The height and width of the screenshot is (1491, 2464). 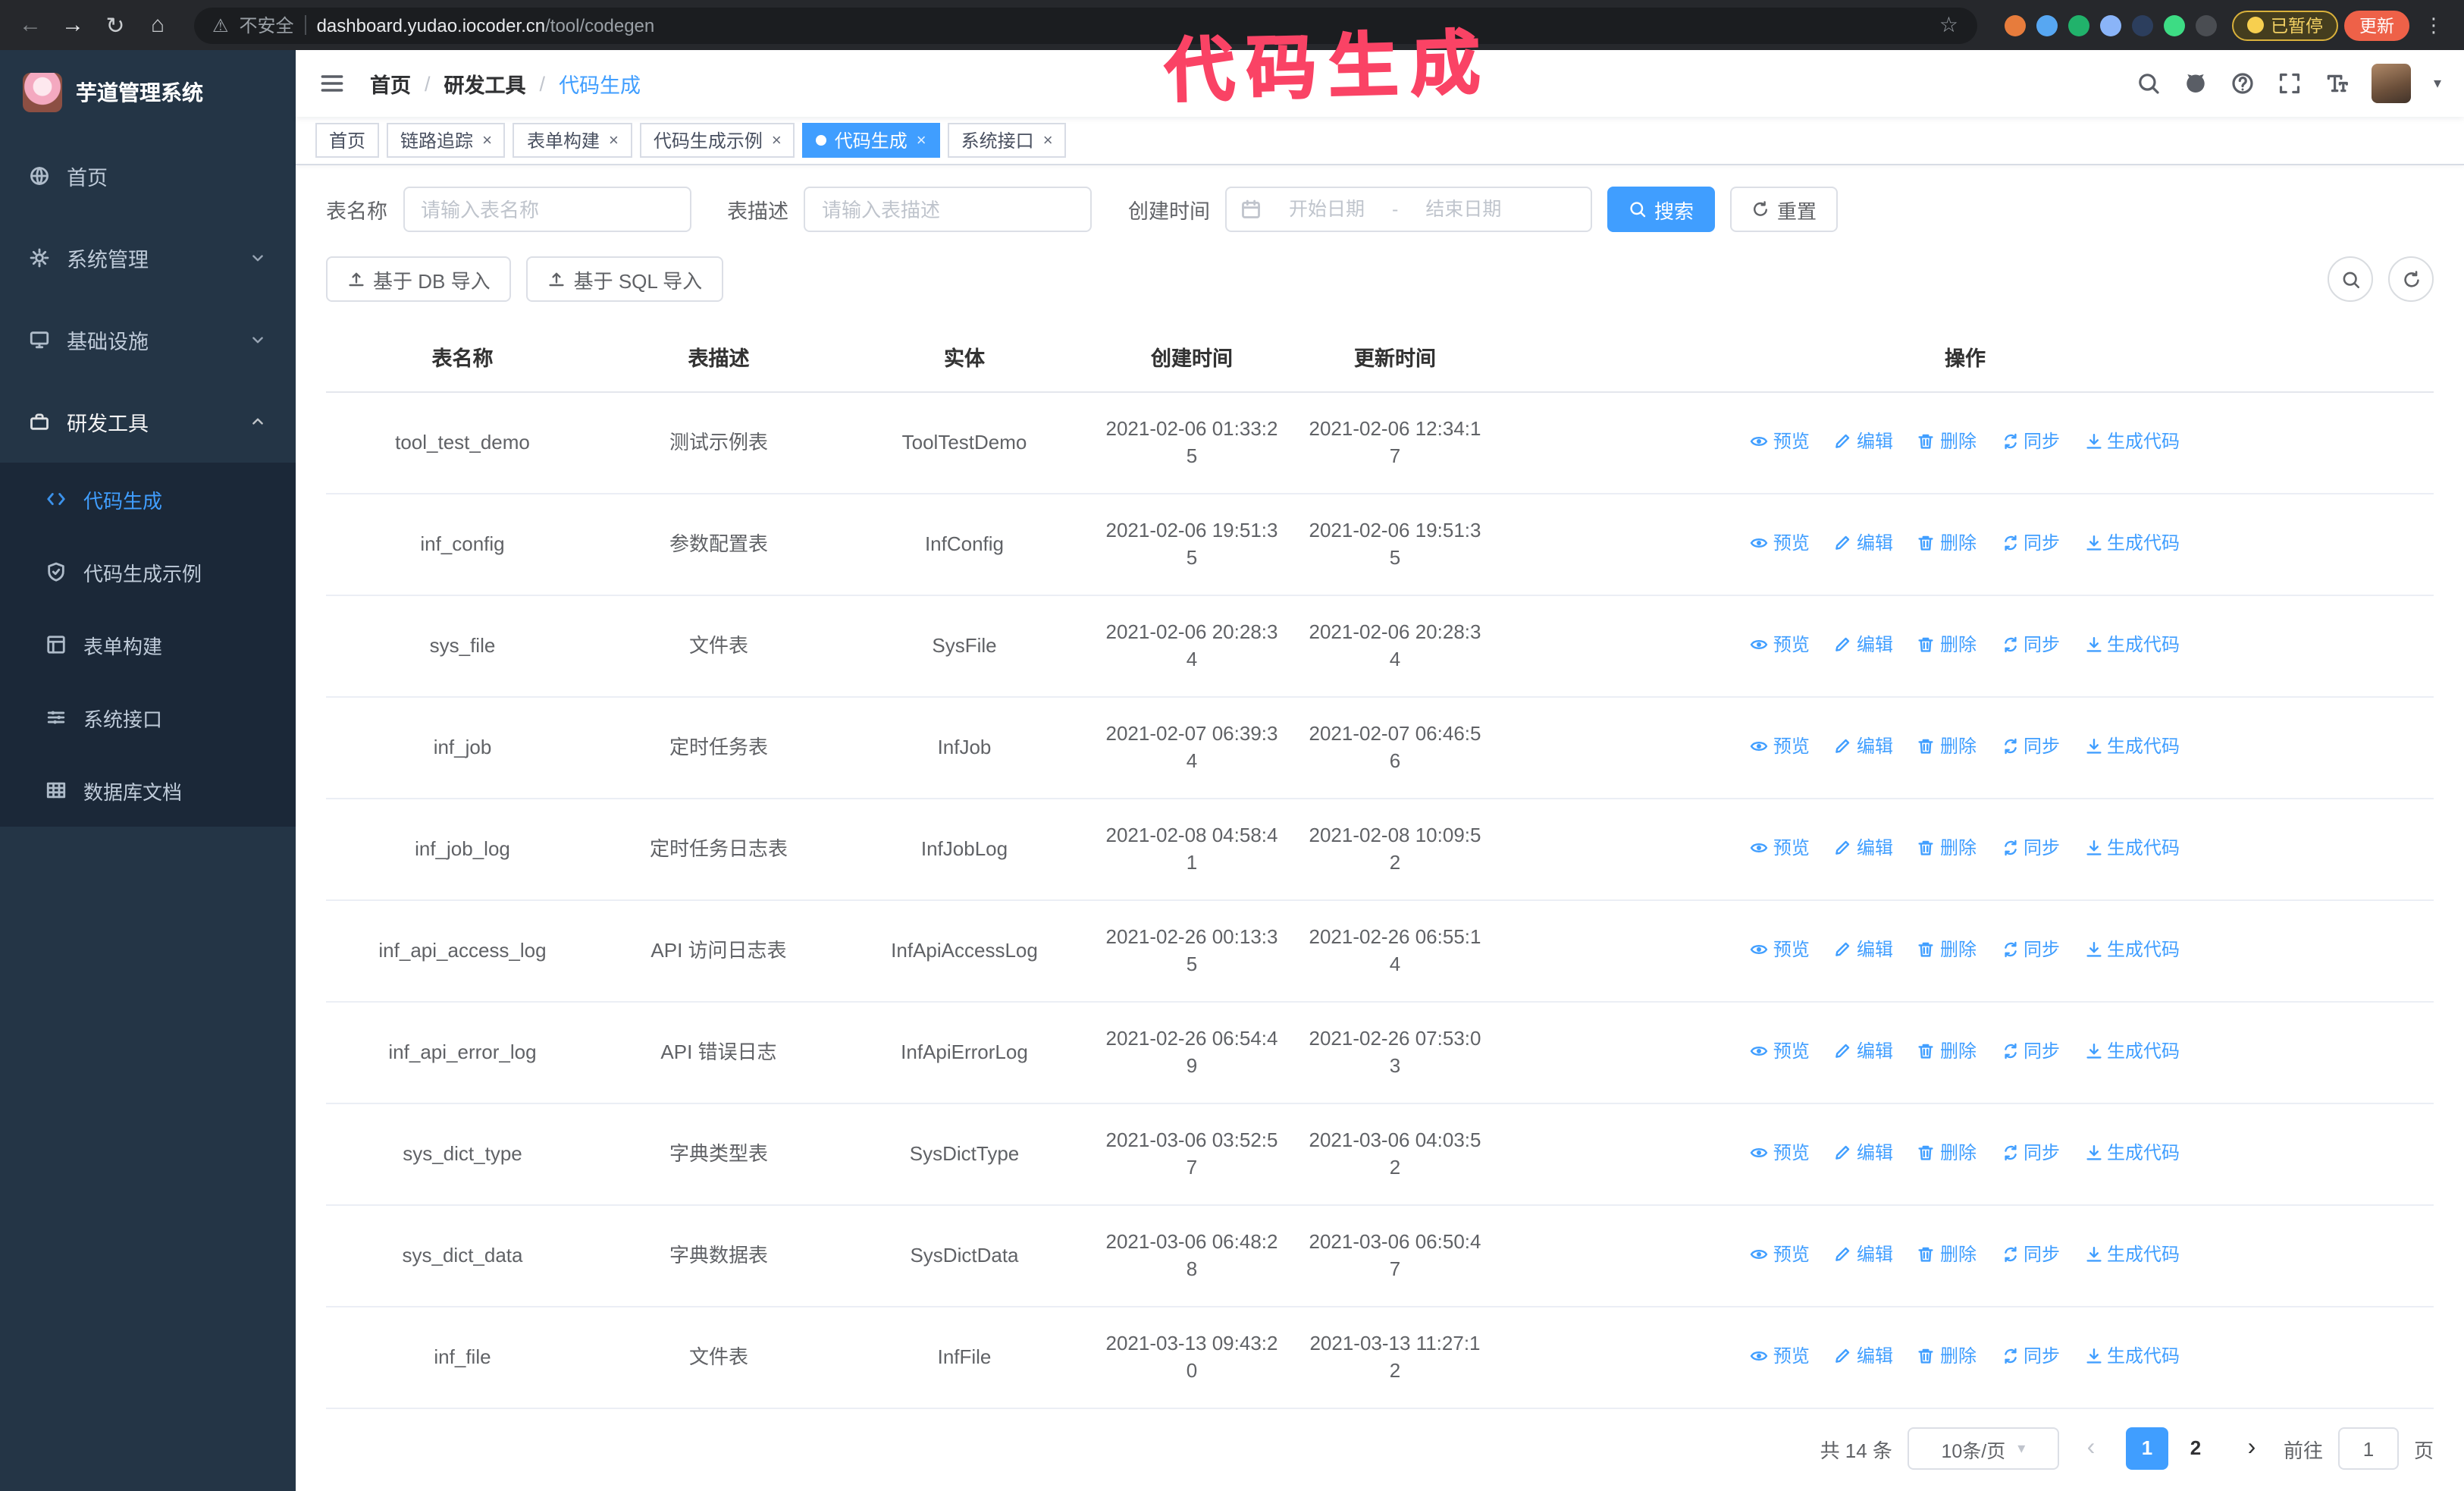 What do you see at coordinates (2377, 25) in the screenshot?
I see `update-button: 更新` at bounding box center [2377, 25].